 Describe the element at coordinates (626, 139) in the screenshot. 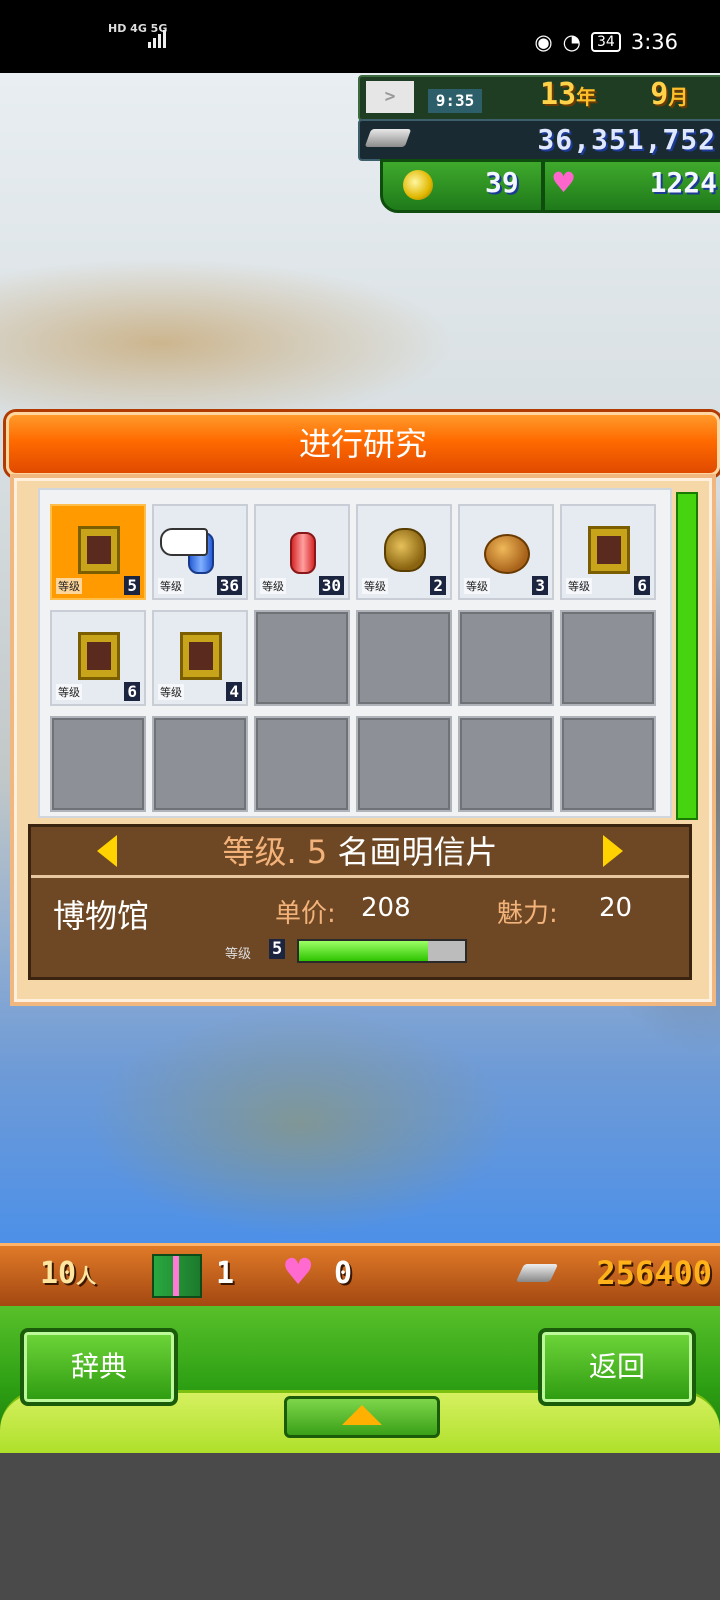

I see `money-value: 36,351,752` at that location.